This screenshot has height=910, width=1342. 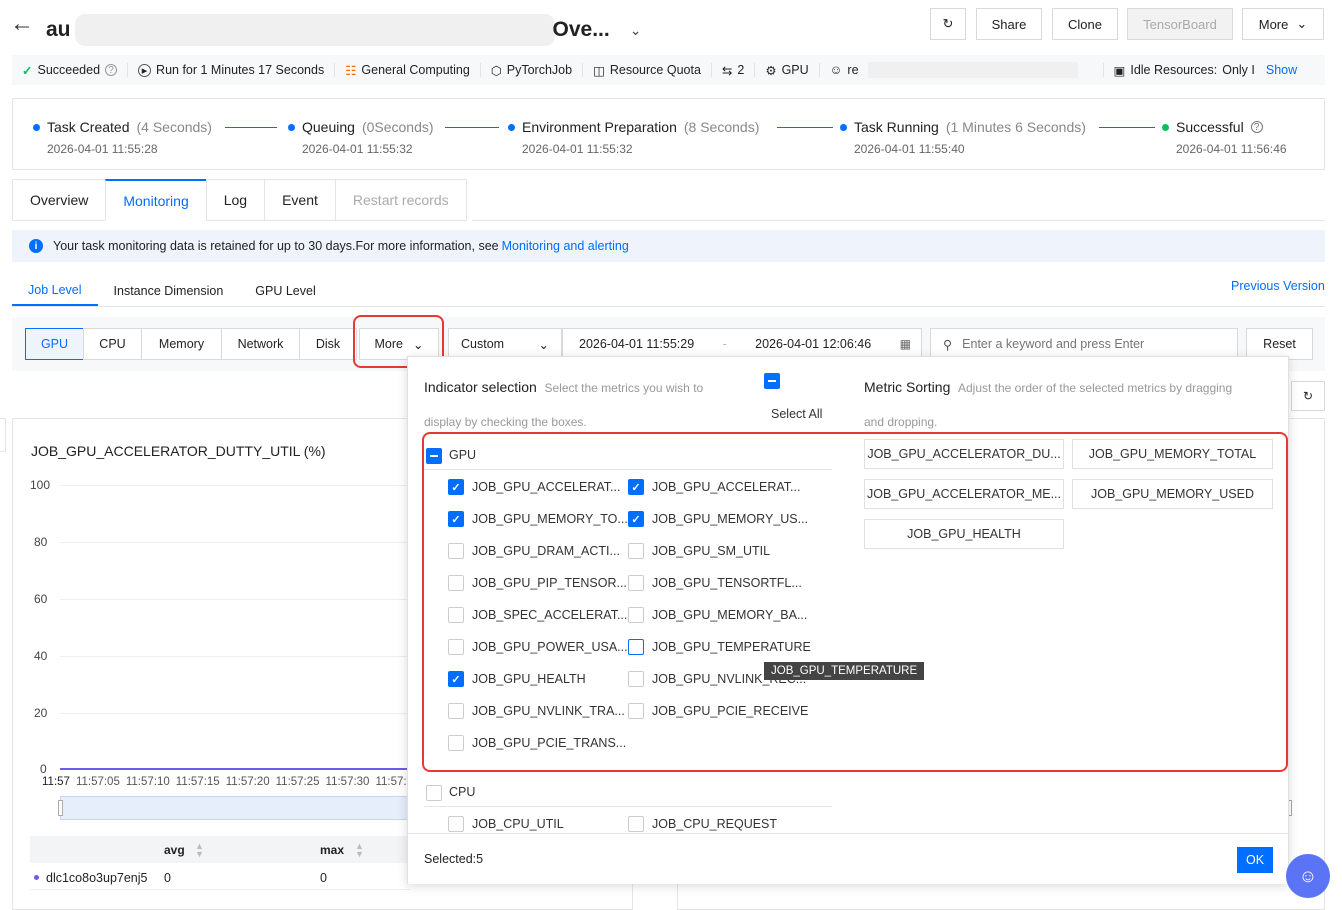 What do you see at coordinates (1308, 876) in the screenshot?
I see `assistant-icon: ☺` at bounding box center [1308, 876].